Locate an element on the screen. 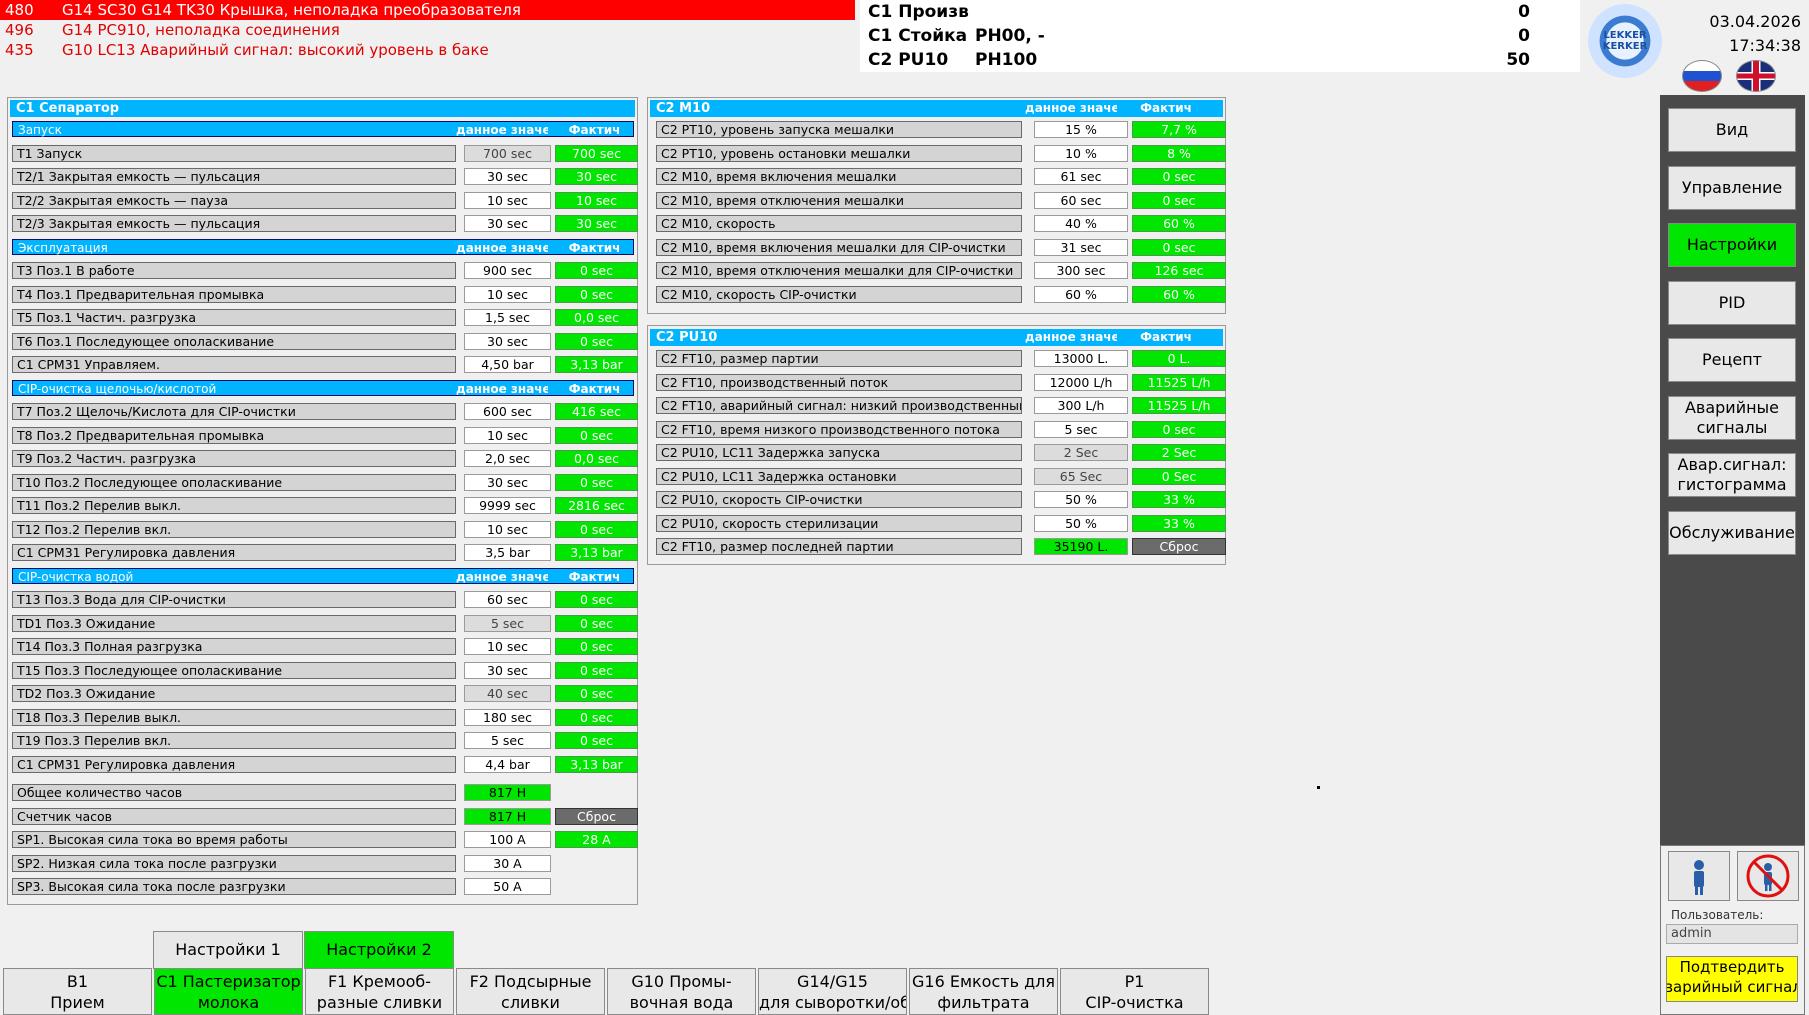 The height and width of the screenshot is (1015, 1809). info-row: C2 PU10 PH100 50 is located at coordinates (1220, 60).